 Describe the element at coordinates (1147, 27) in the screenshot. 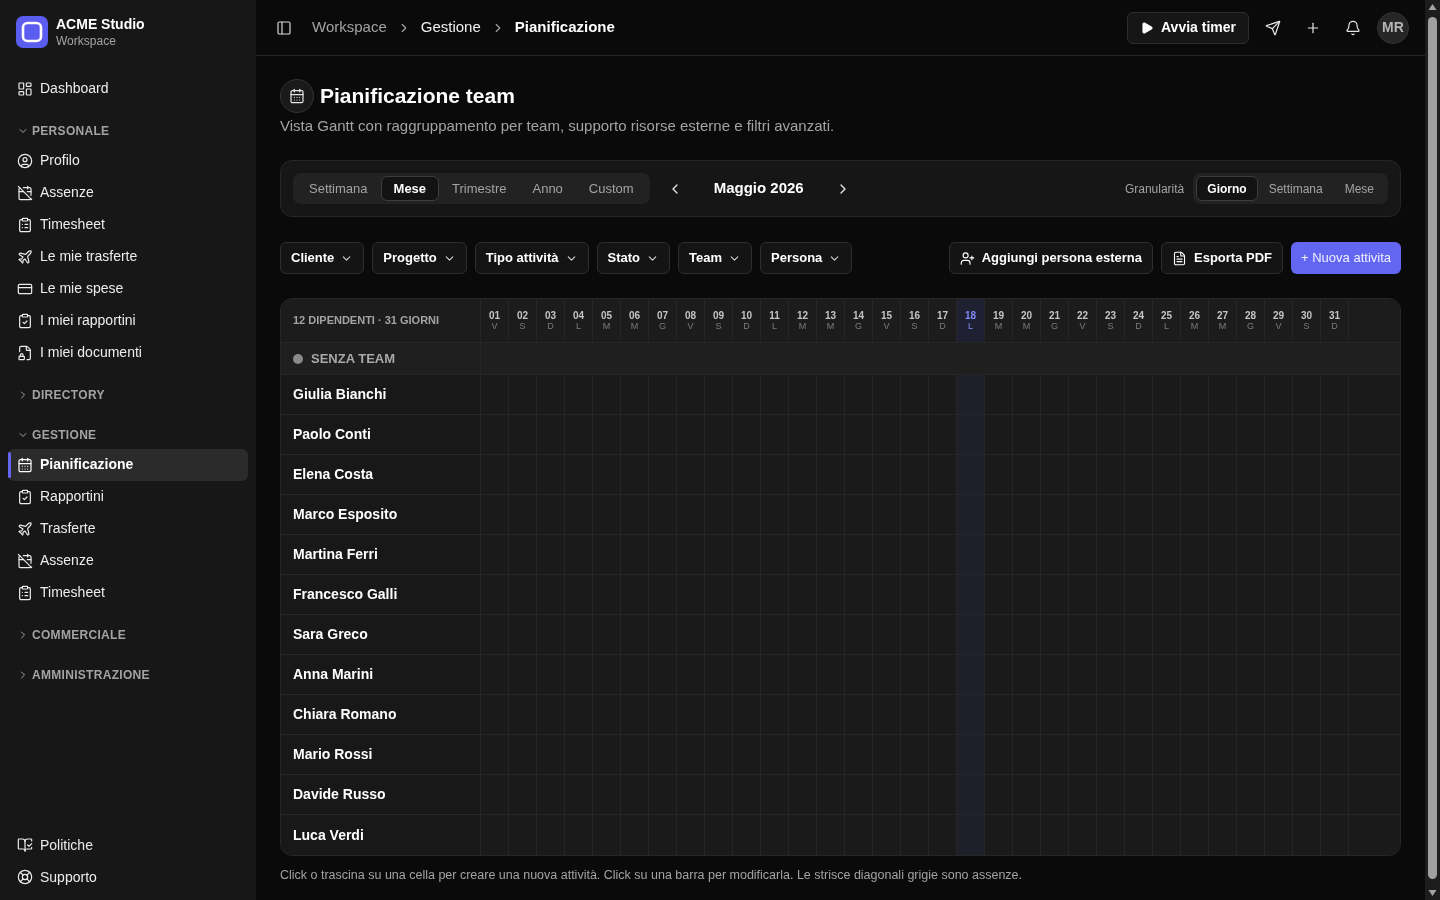

I see `play-icon` at that location.